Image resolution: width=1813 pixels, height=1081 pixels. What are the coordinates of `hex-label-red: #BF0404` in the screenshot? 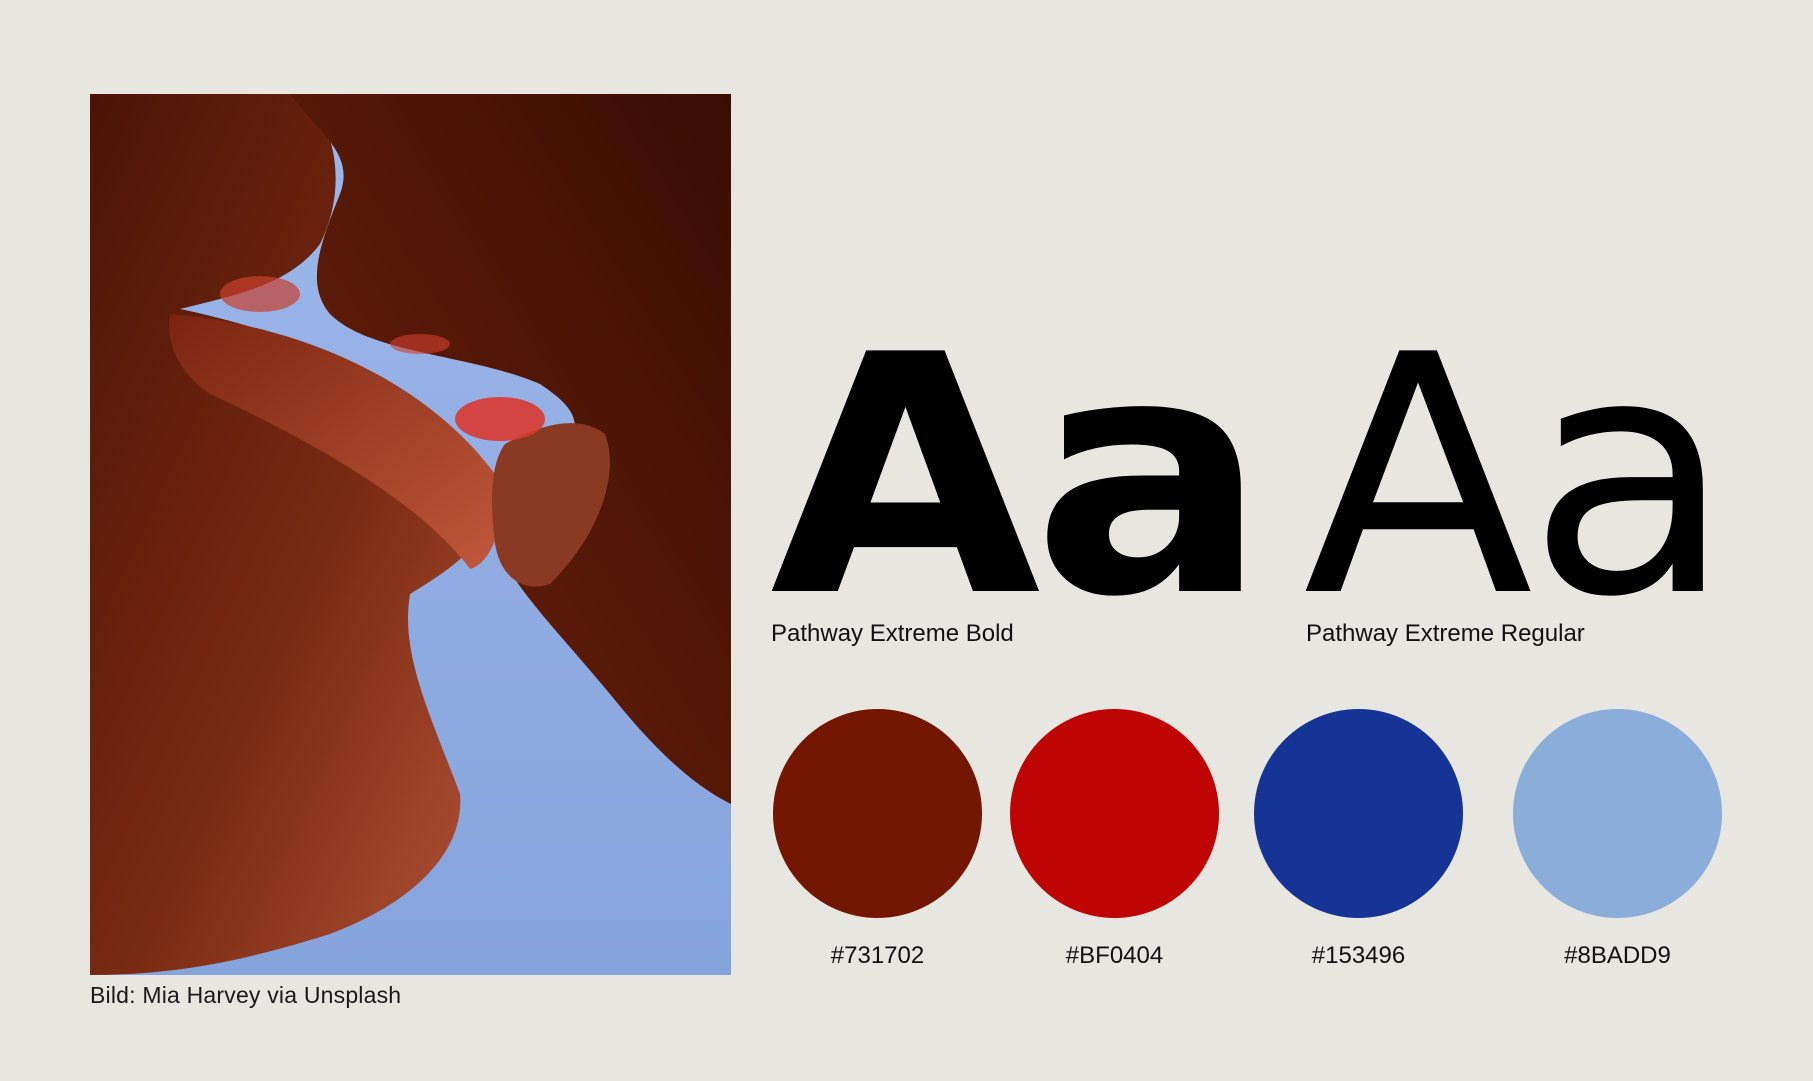 It's located at (1114, 955).